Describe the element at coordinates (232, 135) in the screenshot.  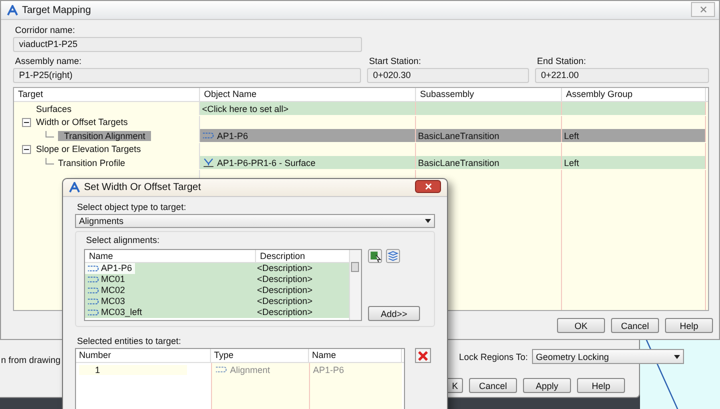
I see `object-name: AP1-P6` at that location.